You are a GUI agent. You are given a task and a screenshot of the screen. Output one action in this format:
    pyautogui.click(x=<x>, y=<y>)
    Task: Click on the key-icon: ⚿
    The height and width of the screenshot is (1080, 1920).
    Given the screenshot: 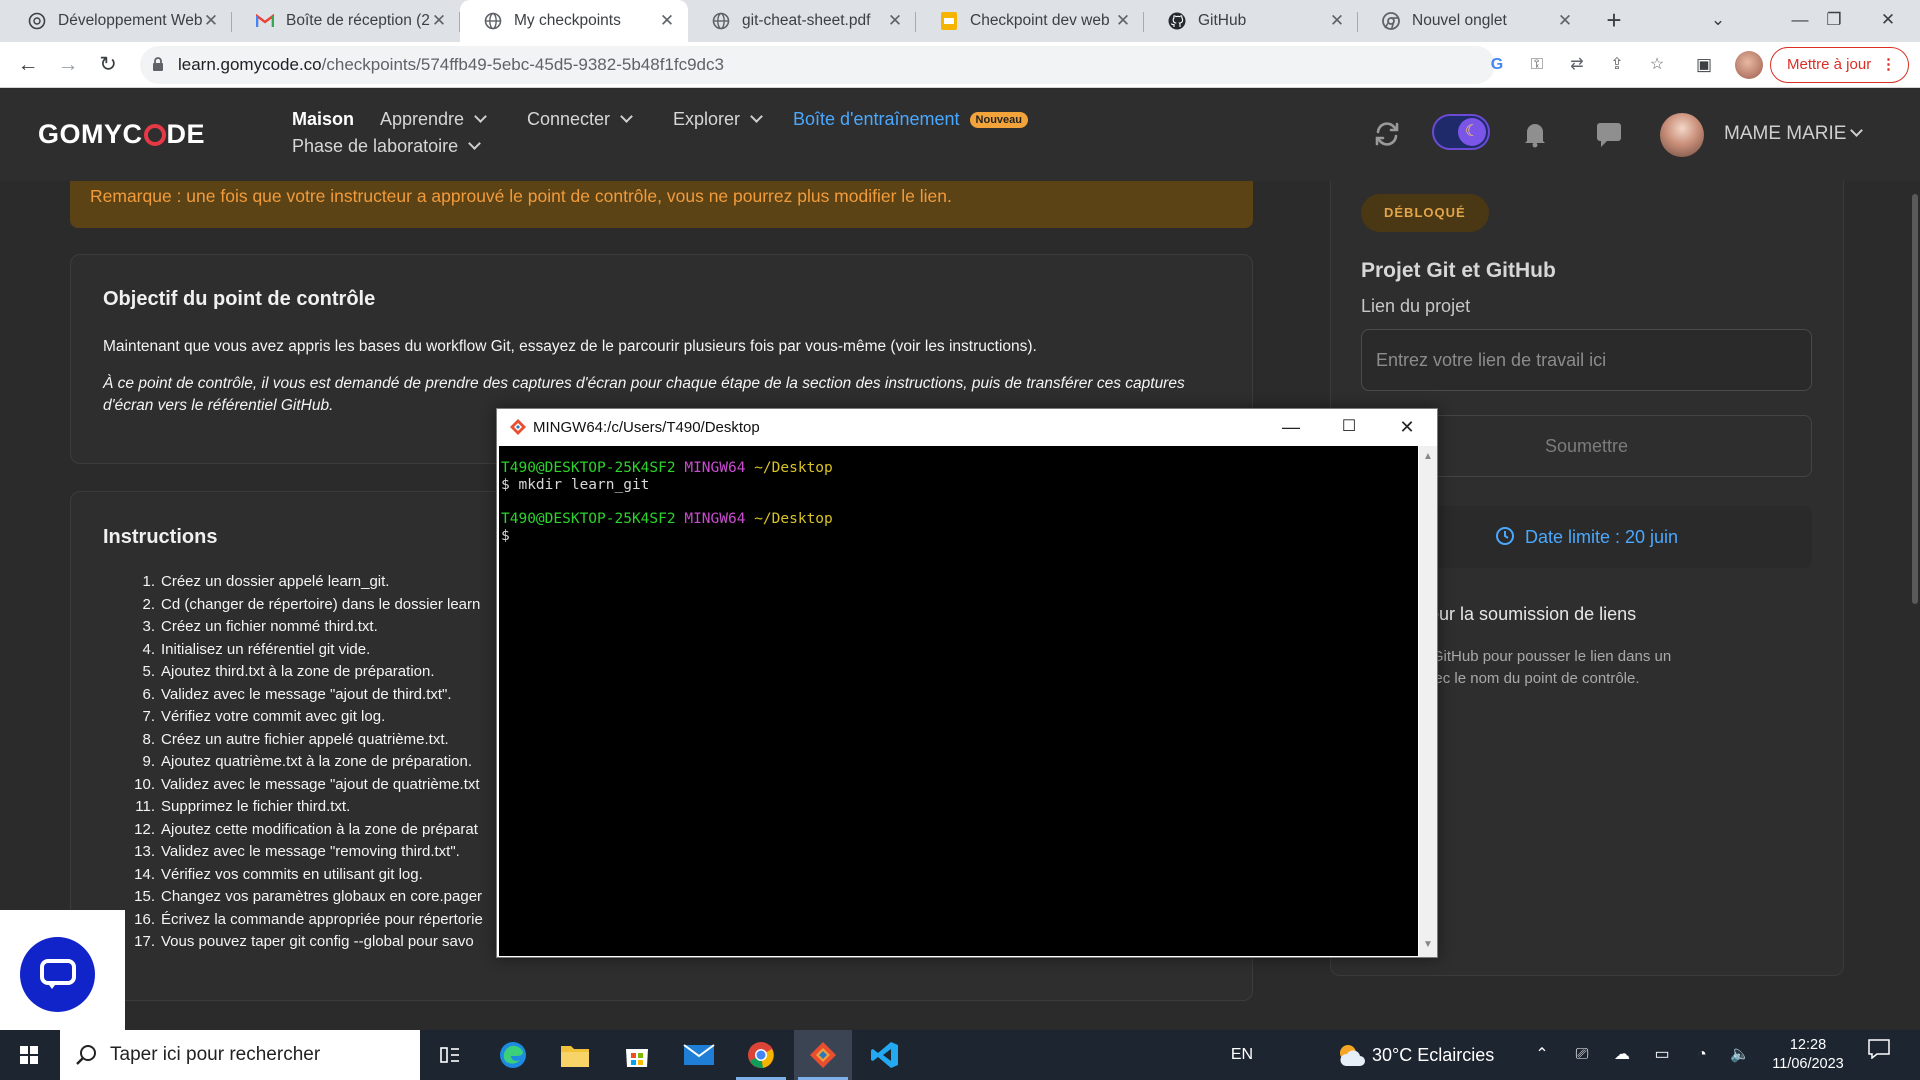 What is the action you would take?
    pyautogui.click(x=1537, y=65)
    